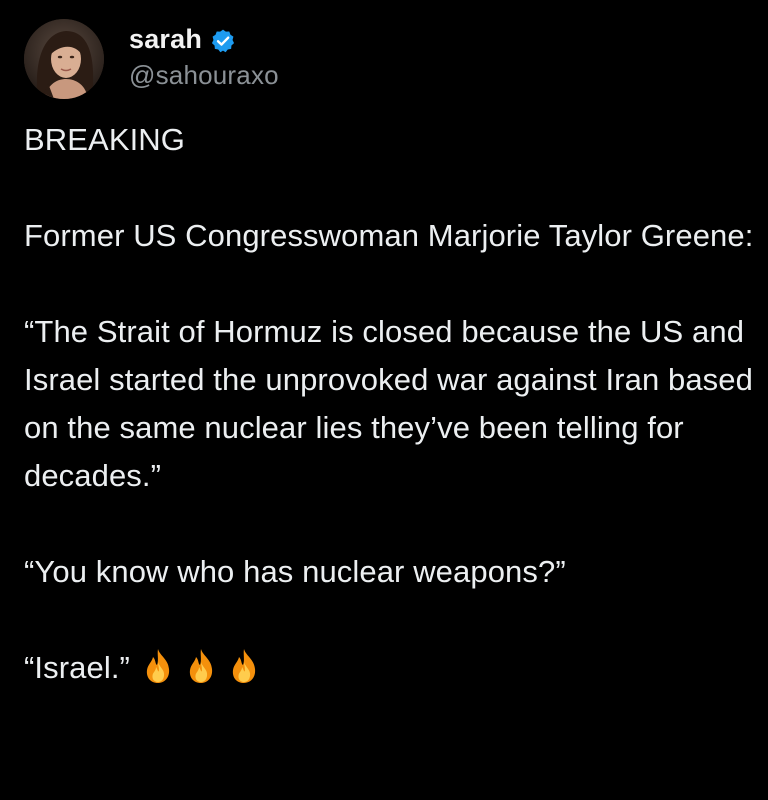 The image size is (768, 800). I want to click on tweet-quote-3-row: “Israel.”, so click(389, 668).